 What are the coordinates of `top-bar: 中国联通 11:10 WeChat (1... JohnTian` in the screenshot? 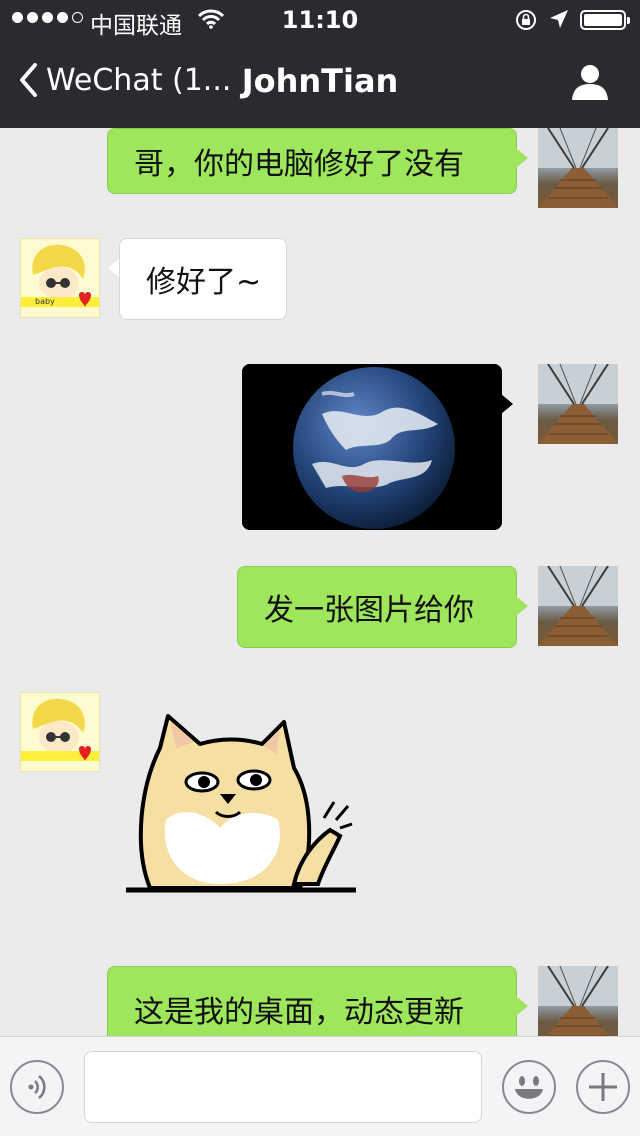 It's located at (320, 64).